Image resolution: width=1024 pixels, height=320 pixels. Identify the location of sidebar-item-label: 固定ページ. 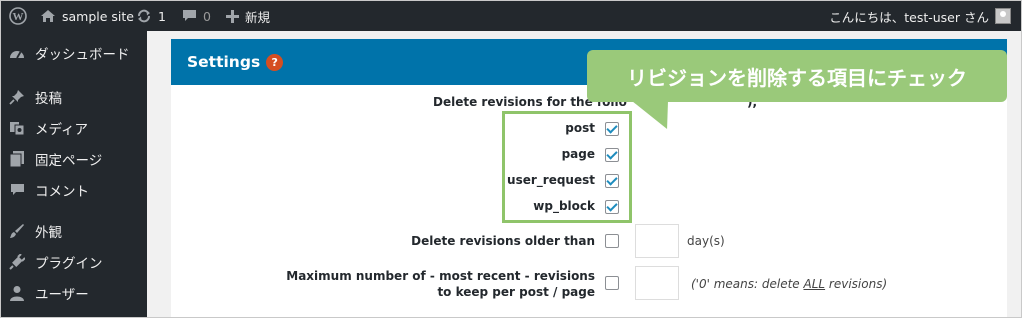
(69, 161).